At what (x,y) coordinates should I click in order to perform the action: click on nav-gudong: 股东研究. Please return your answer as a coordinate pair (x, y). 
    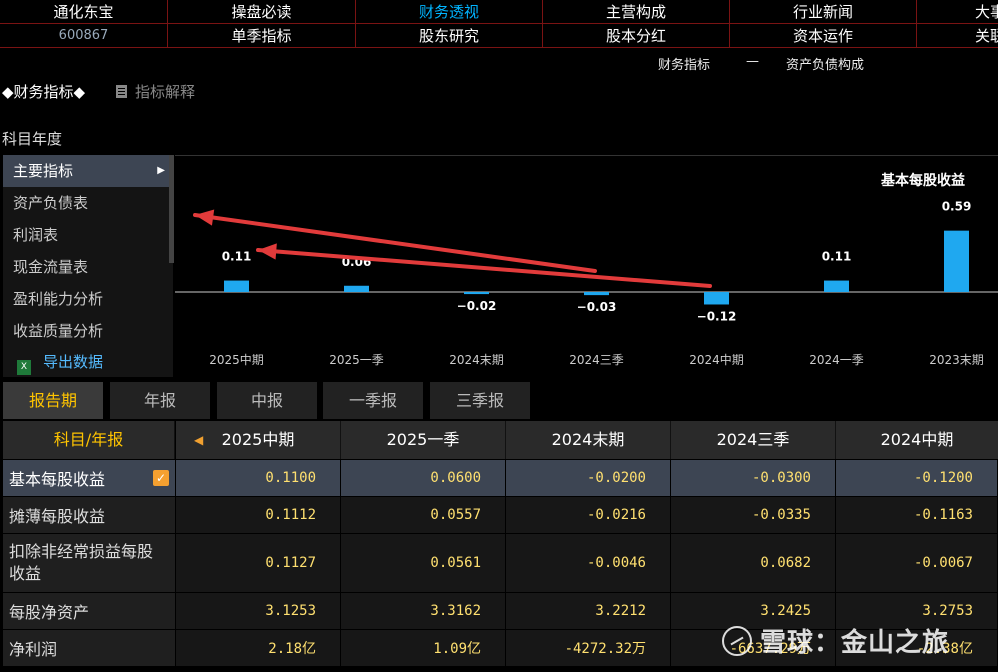
    Looking at the image, I should click on (449, 36).